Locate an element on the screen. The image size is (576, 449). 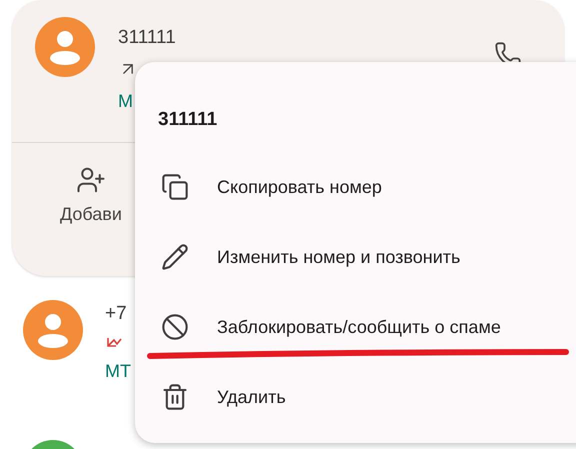
phone-number: +7 is located at coordinates (116, 314).